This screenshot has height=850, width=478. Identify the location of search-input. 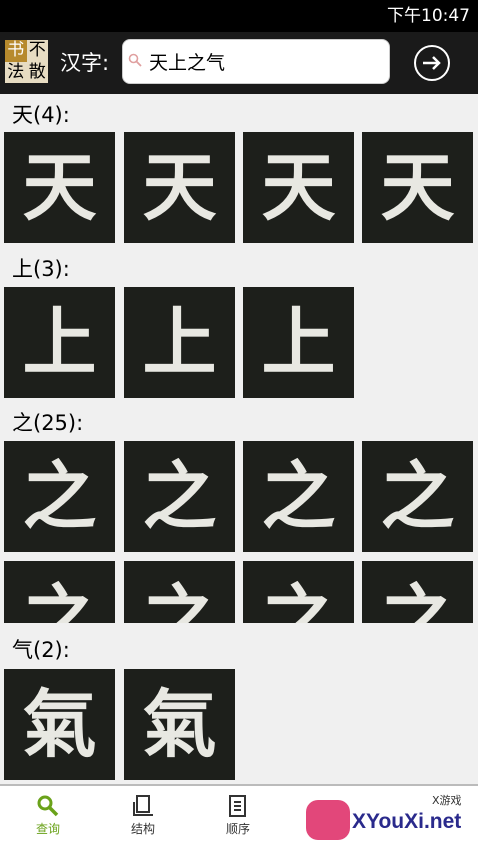
(264, 61).